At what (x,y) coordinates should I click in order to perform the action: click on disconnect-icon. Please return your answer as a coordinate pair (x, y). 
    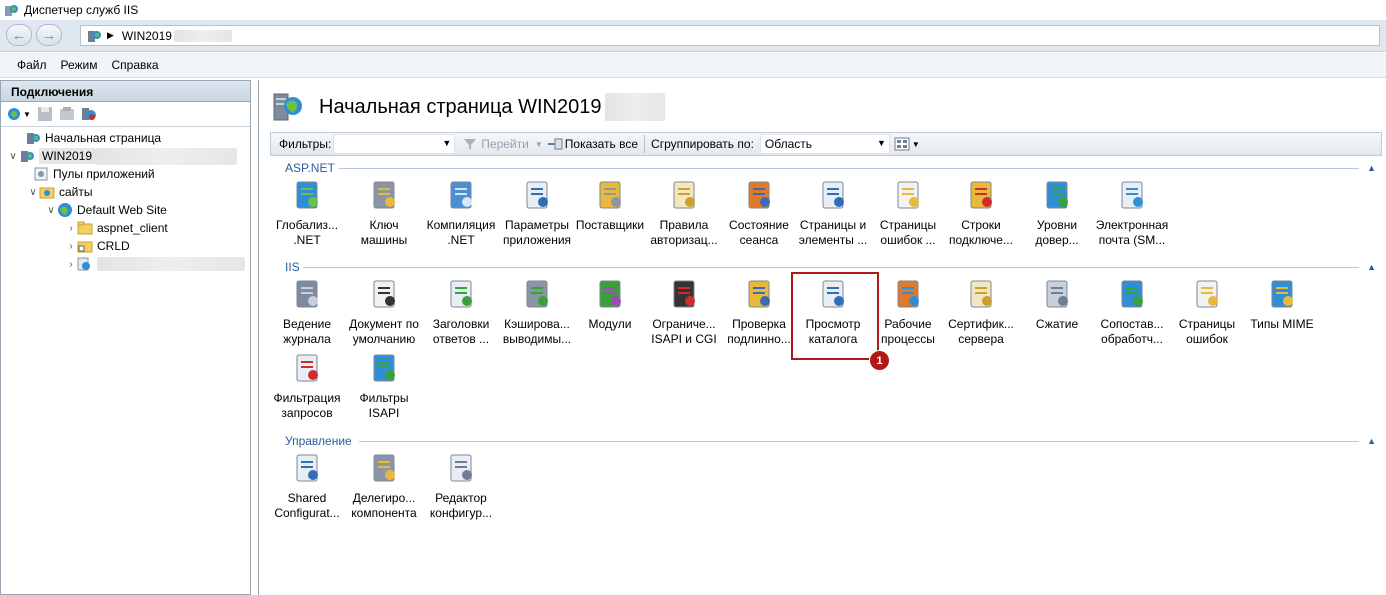
    Looking at the image, I should click on (89, 114).